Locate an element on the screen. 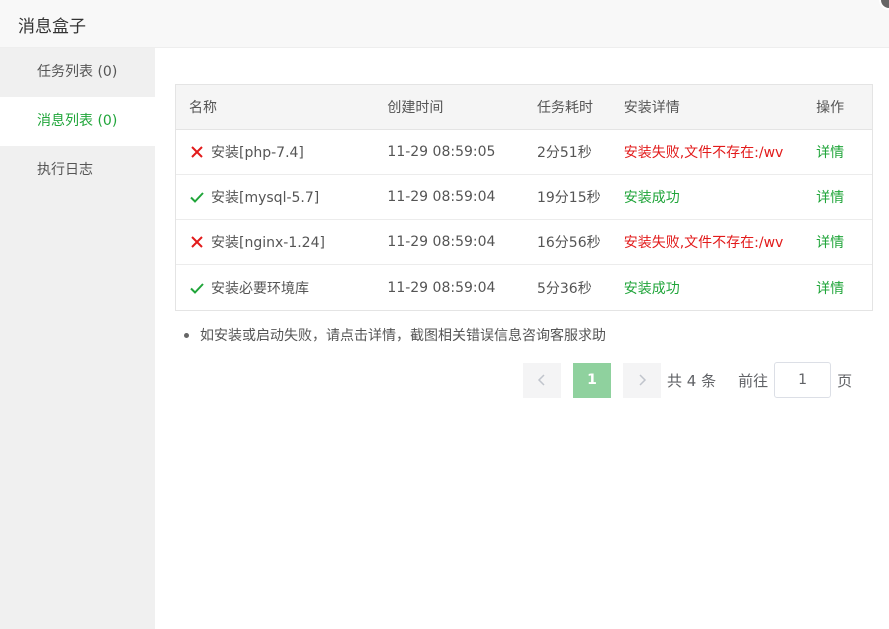 Image resolution: width=889 pixels, height=629 pixels. row-name: 安装[nginx-1.24] is located at coordinates (268, 243).